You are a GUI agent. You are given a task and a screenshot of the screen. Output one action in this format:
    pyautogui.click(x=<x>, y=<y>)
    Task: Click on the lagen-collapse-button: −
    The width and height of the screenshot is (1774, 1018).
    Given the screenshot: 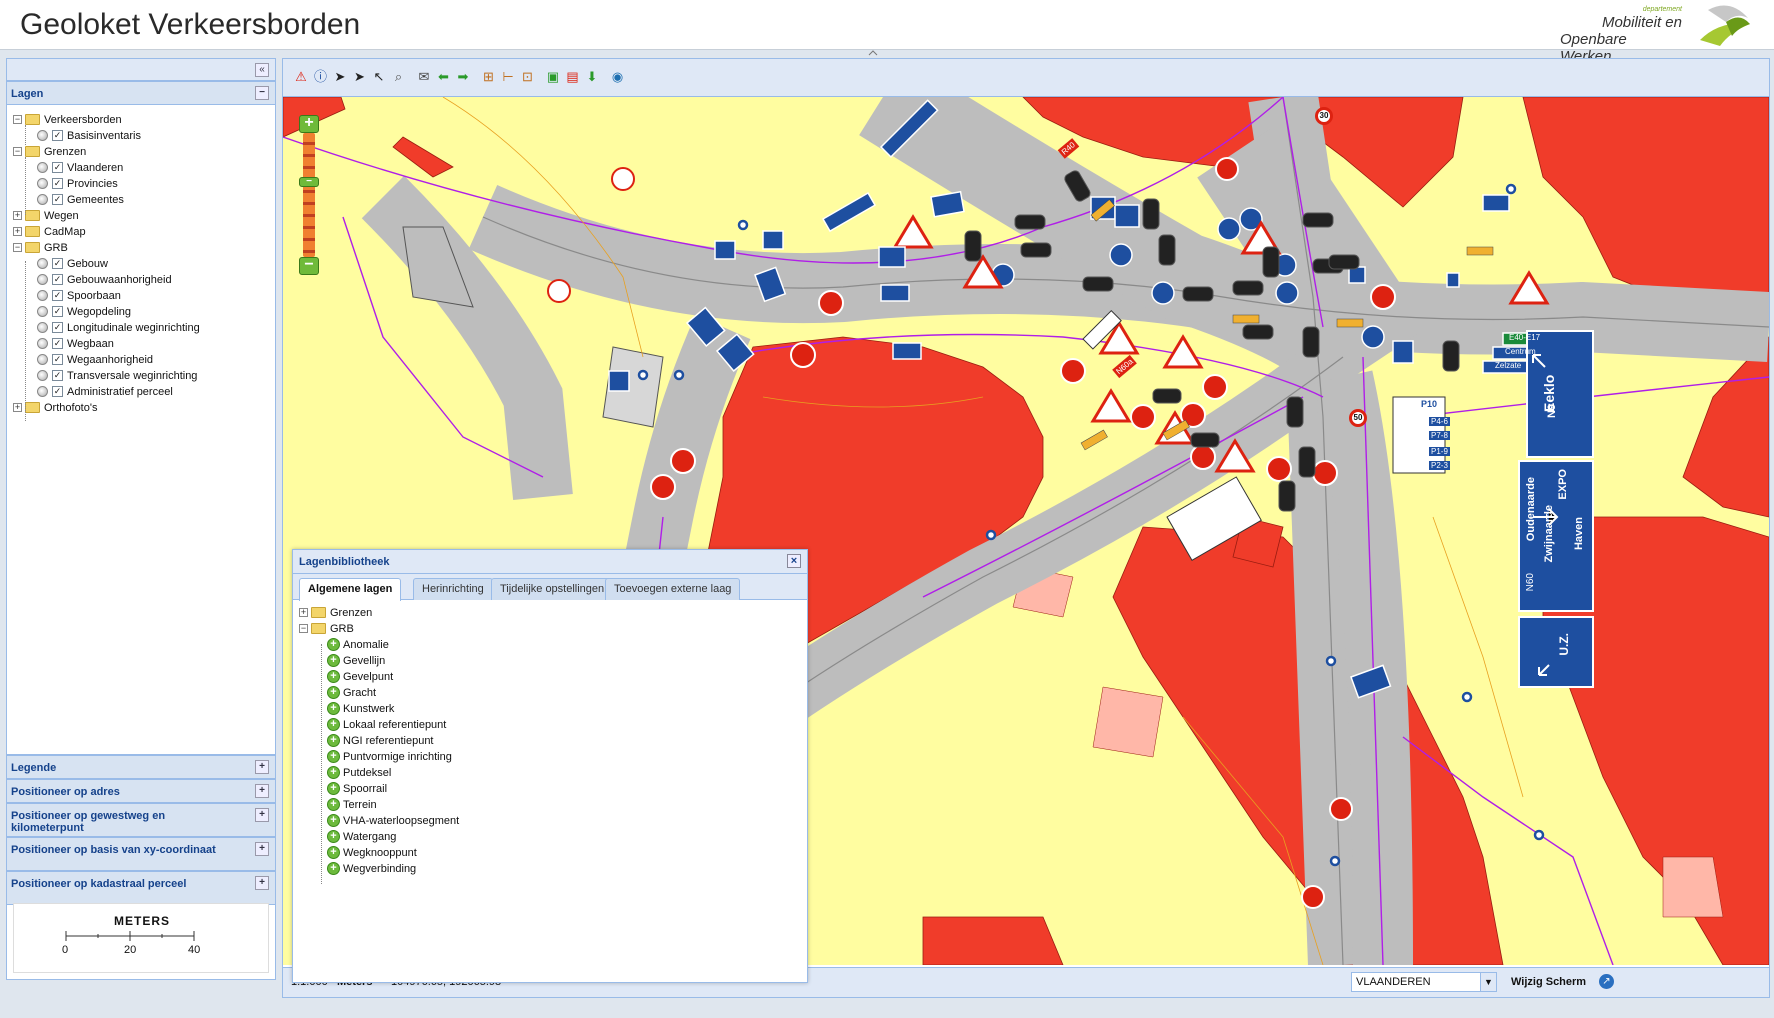 What is the action you would take?
    pyautogui.click(x=262, y=93)
    